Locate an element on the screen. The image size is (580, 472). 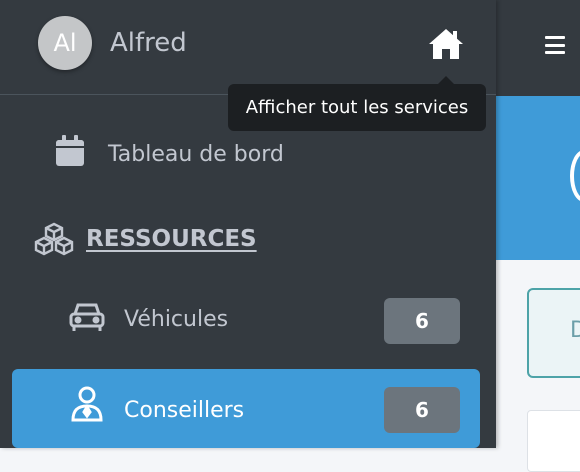
top-navbar is located at coordinates (538, 48).